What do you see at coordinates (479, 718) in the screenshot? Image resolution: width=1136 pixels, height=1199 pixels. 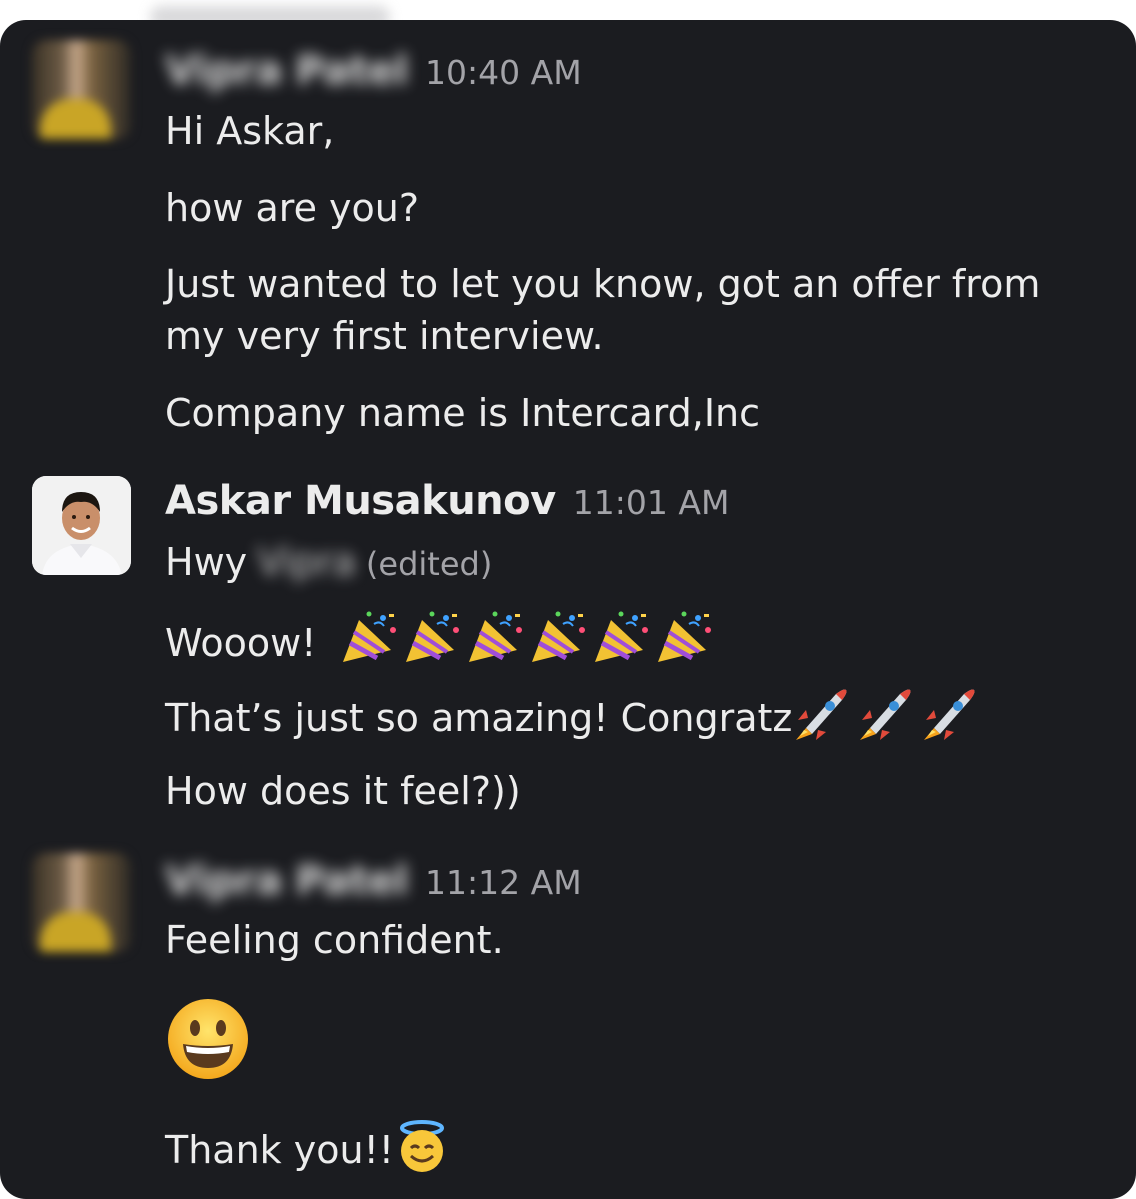 I see `congrats-text: That’s just so amazing! Congratz` at bounding box center [479, 718].